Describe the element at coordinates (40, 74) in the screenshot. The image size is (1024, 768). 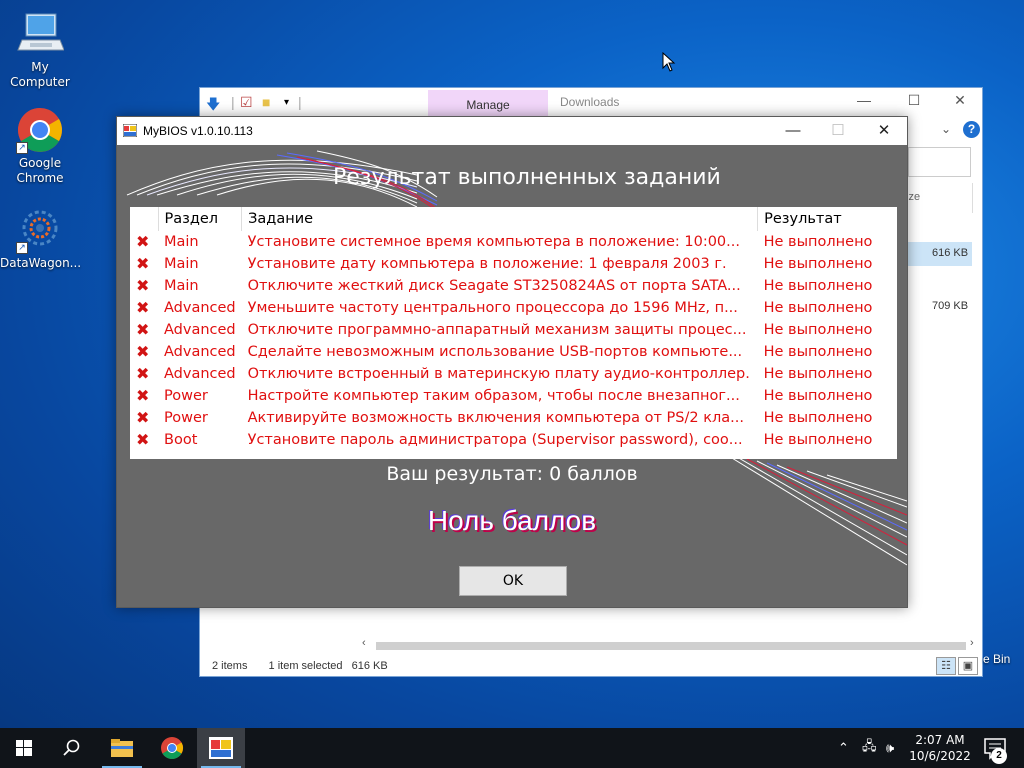
I see `desktop-icon-label: My Computer` at that location.